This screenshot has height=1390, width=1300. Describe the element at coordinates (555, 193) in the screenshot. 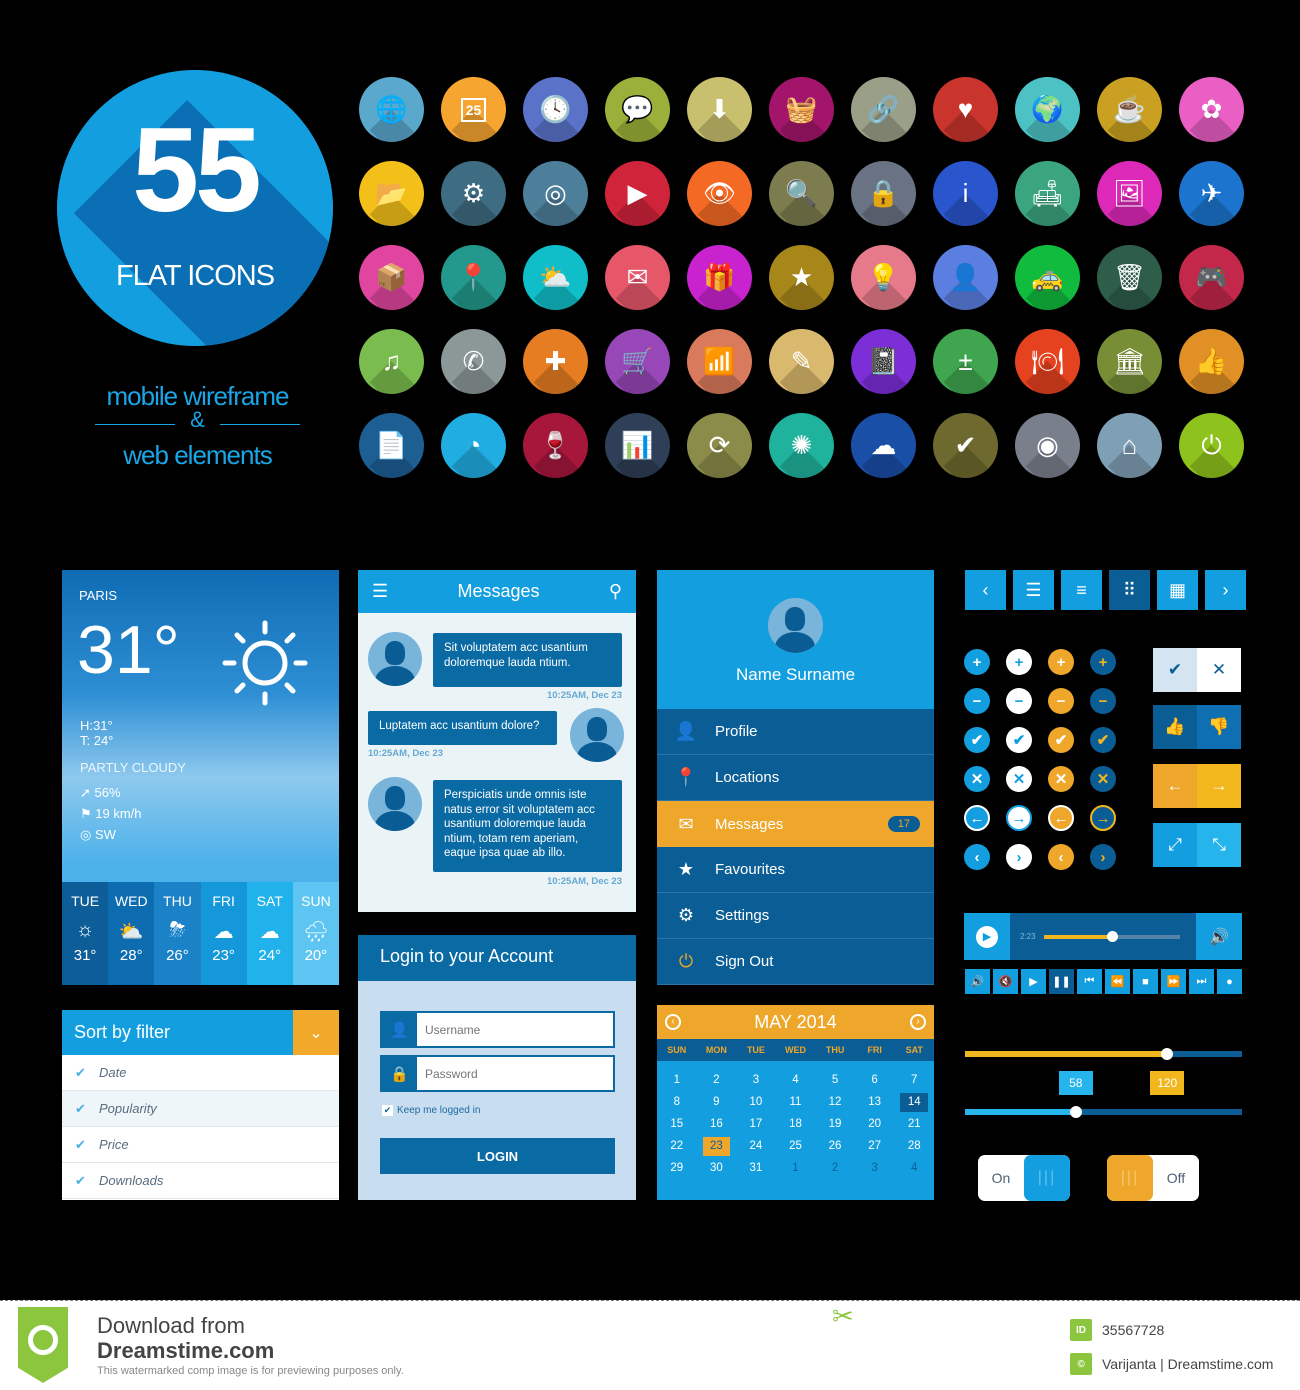

I see `icon-button: ◎` at that location.